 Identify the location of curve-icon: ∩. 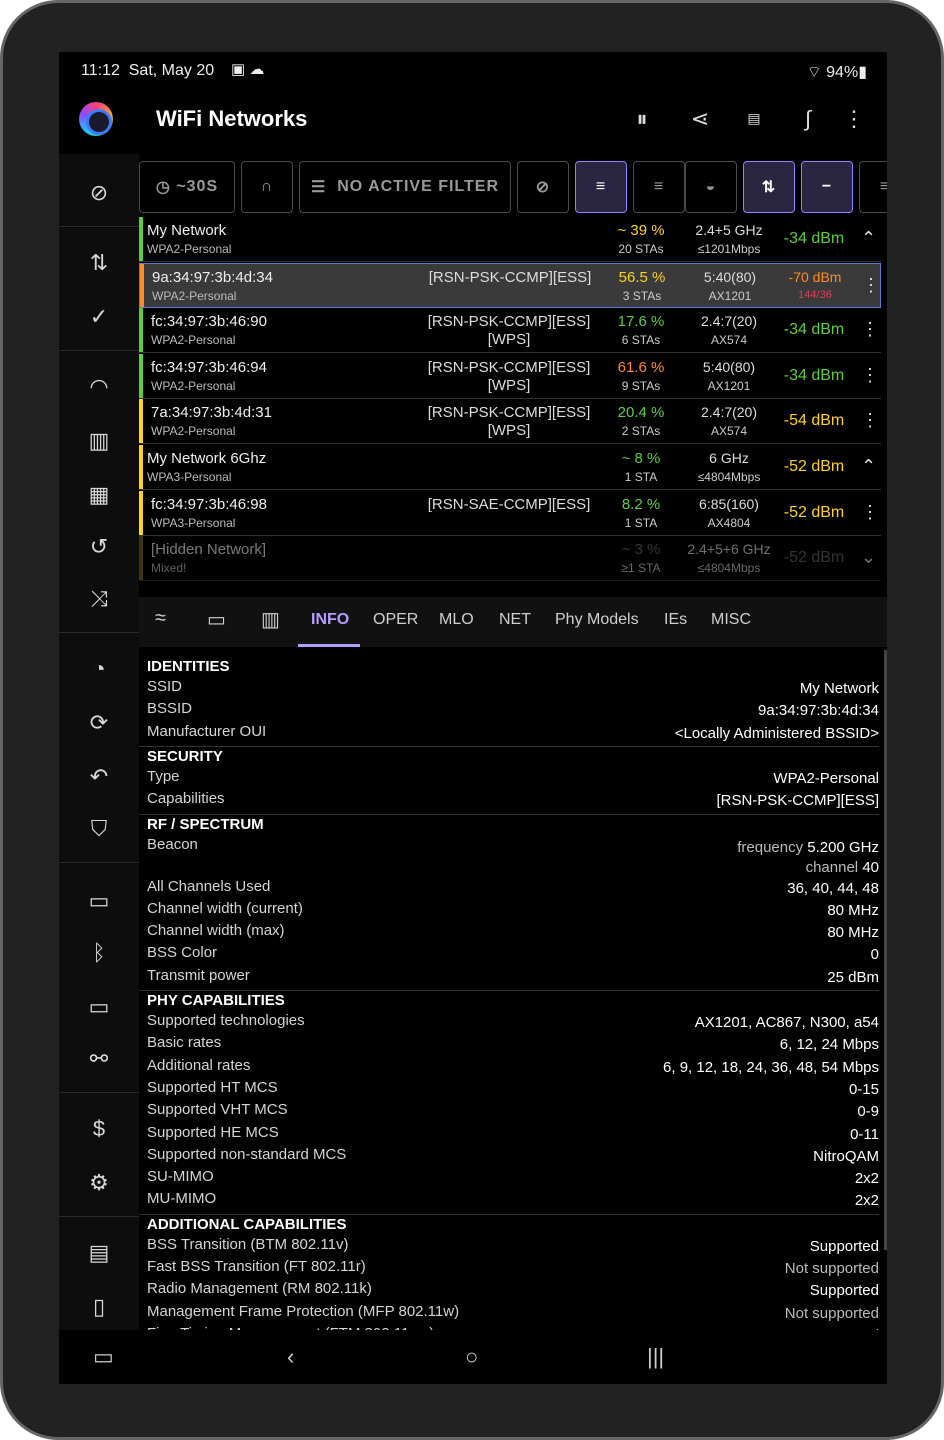
(267, 186).